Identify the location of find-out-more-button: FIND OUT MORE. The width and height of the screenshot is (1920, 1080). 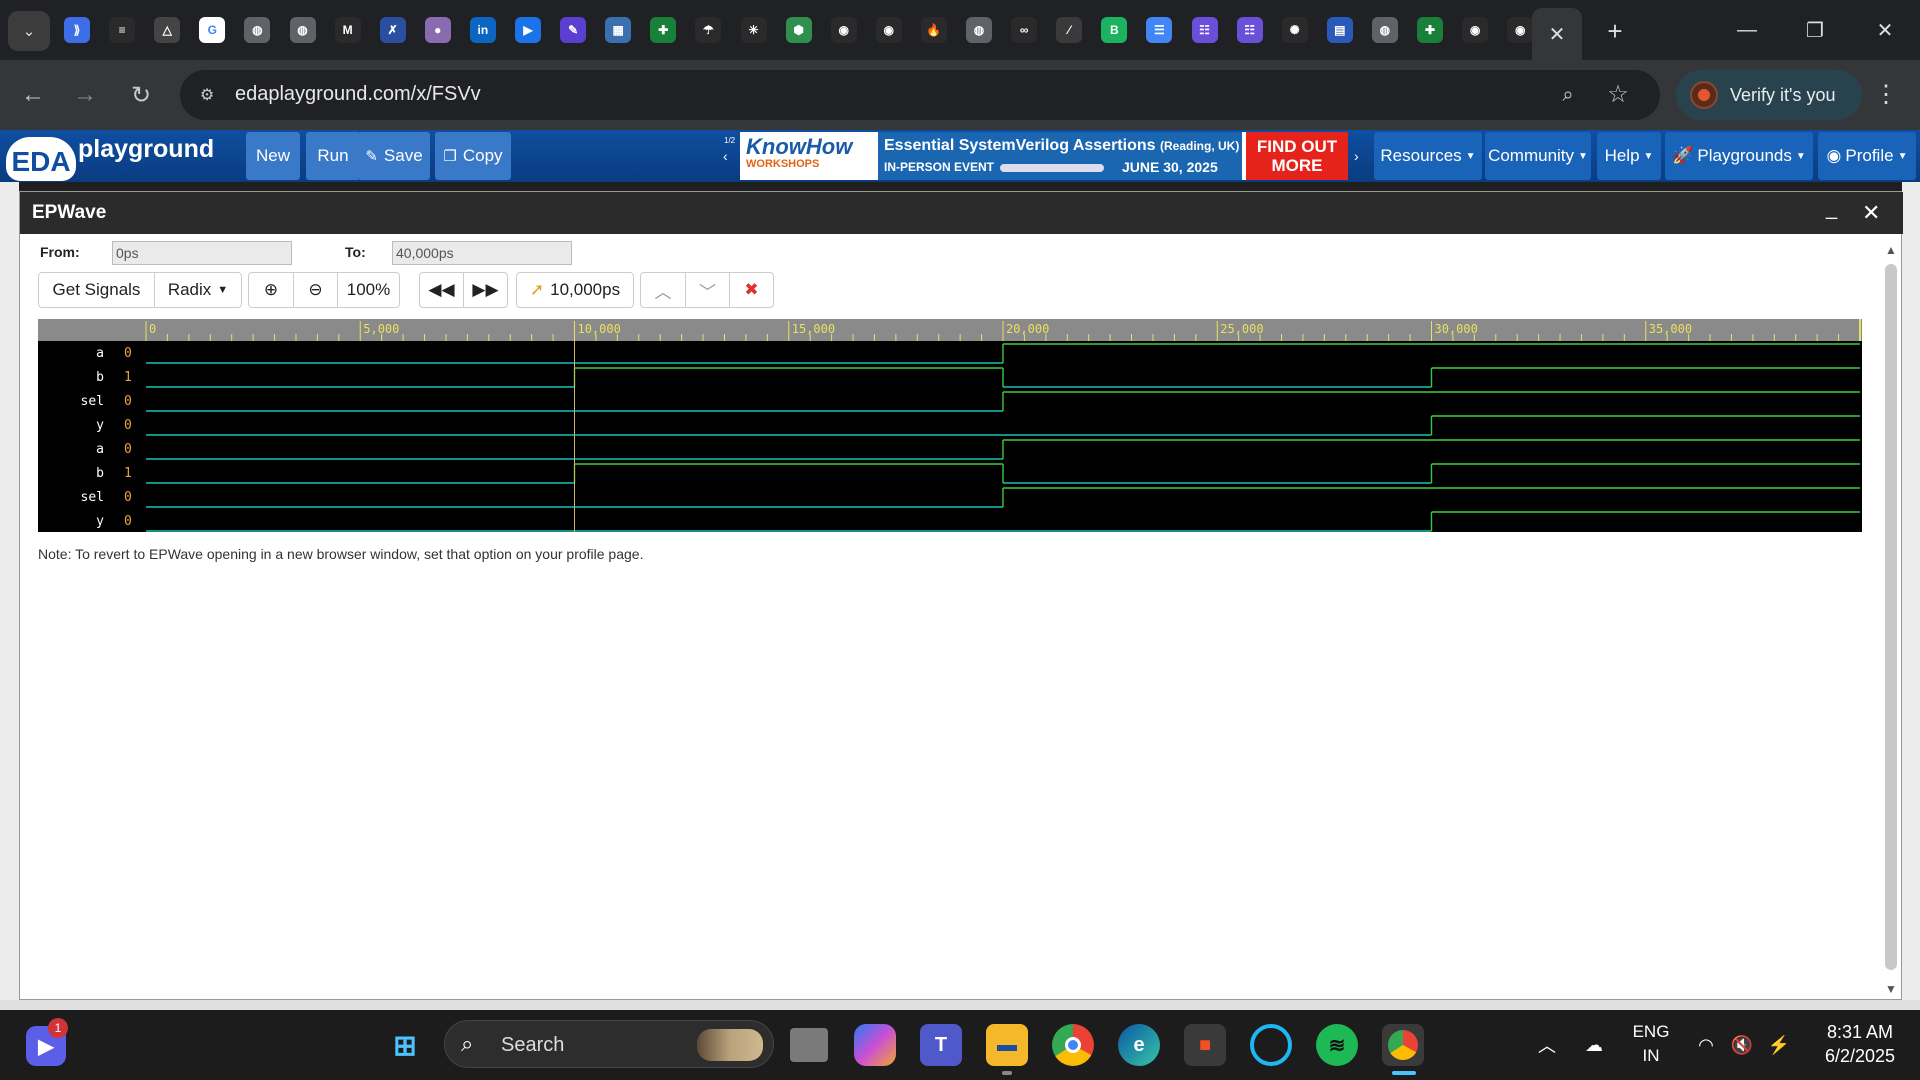
(1297, 156).